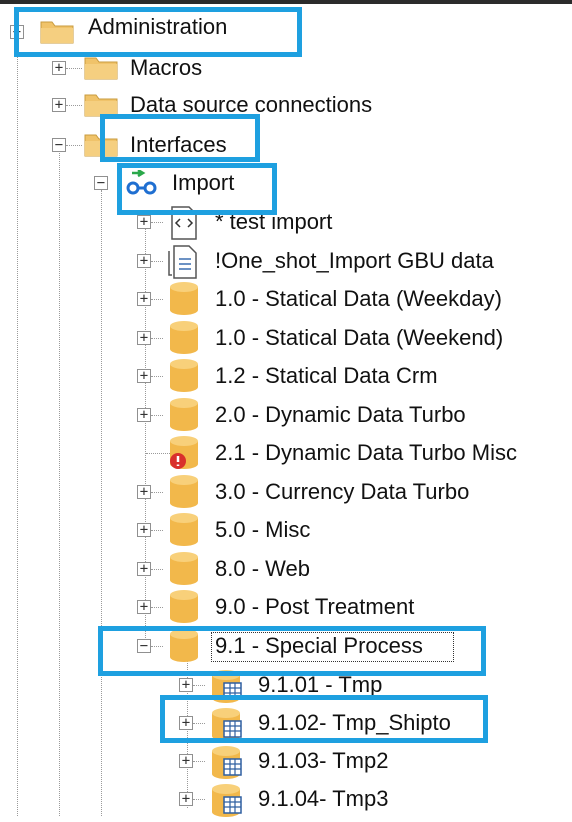  Describe the element at coordinates (358, 299) in the screenshot. I see `tree-item-1-0-statical-data-weekday: 1.0 - Statical Data (Weekday)` at that location.